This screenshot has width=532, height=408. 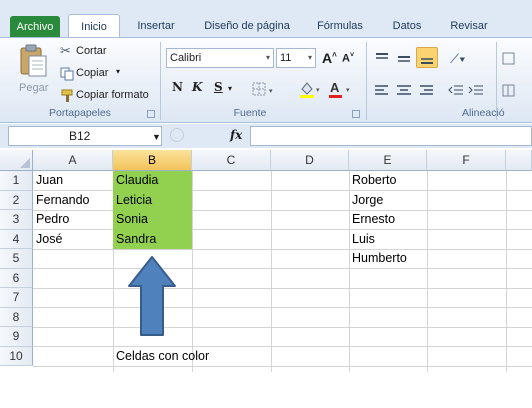 What do you see at coordinates (156, 26) in the screenshot?
I see `tab-insertar: Insertar` at bounding box center [156, 26].